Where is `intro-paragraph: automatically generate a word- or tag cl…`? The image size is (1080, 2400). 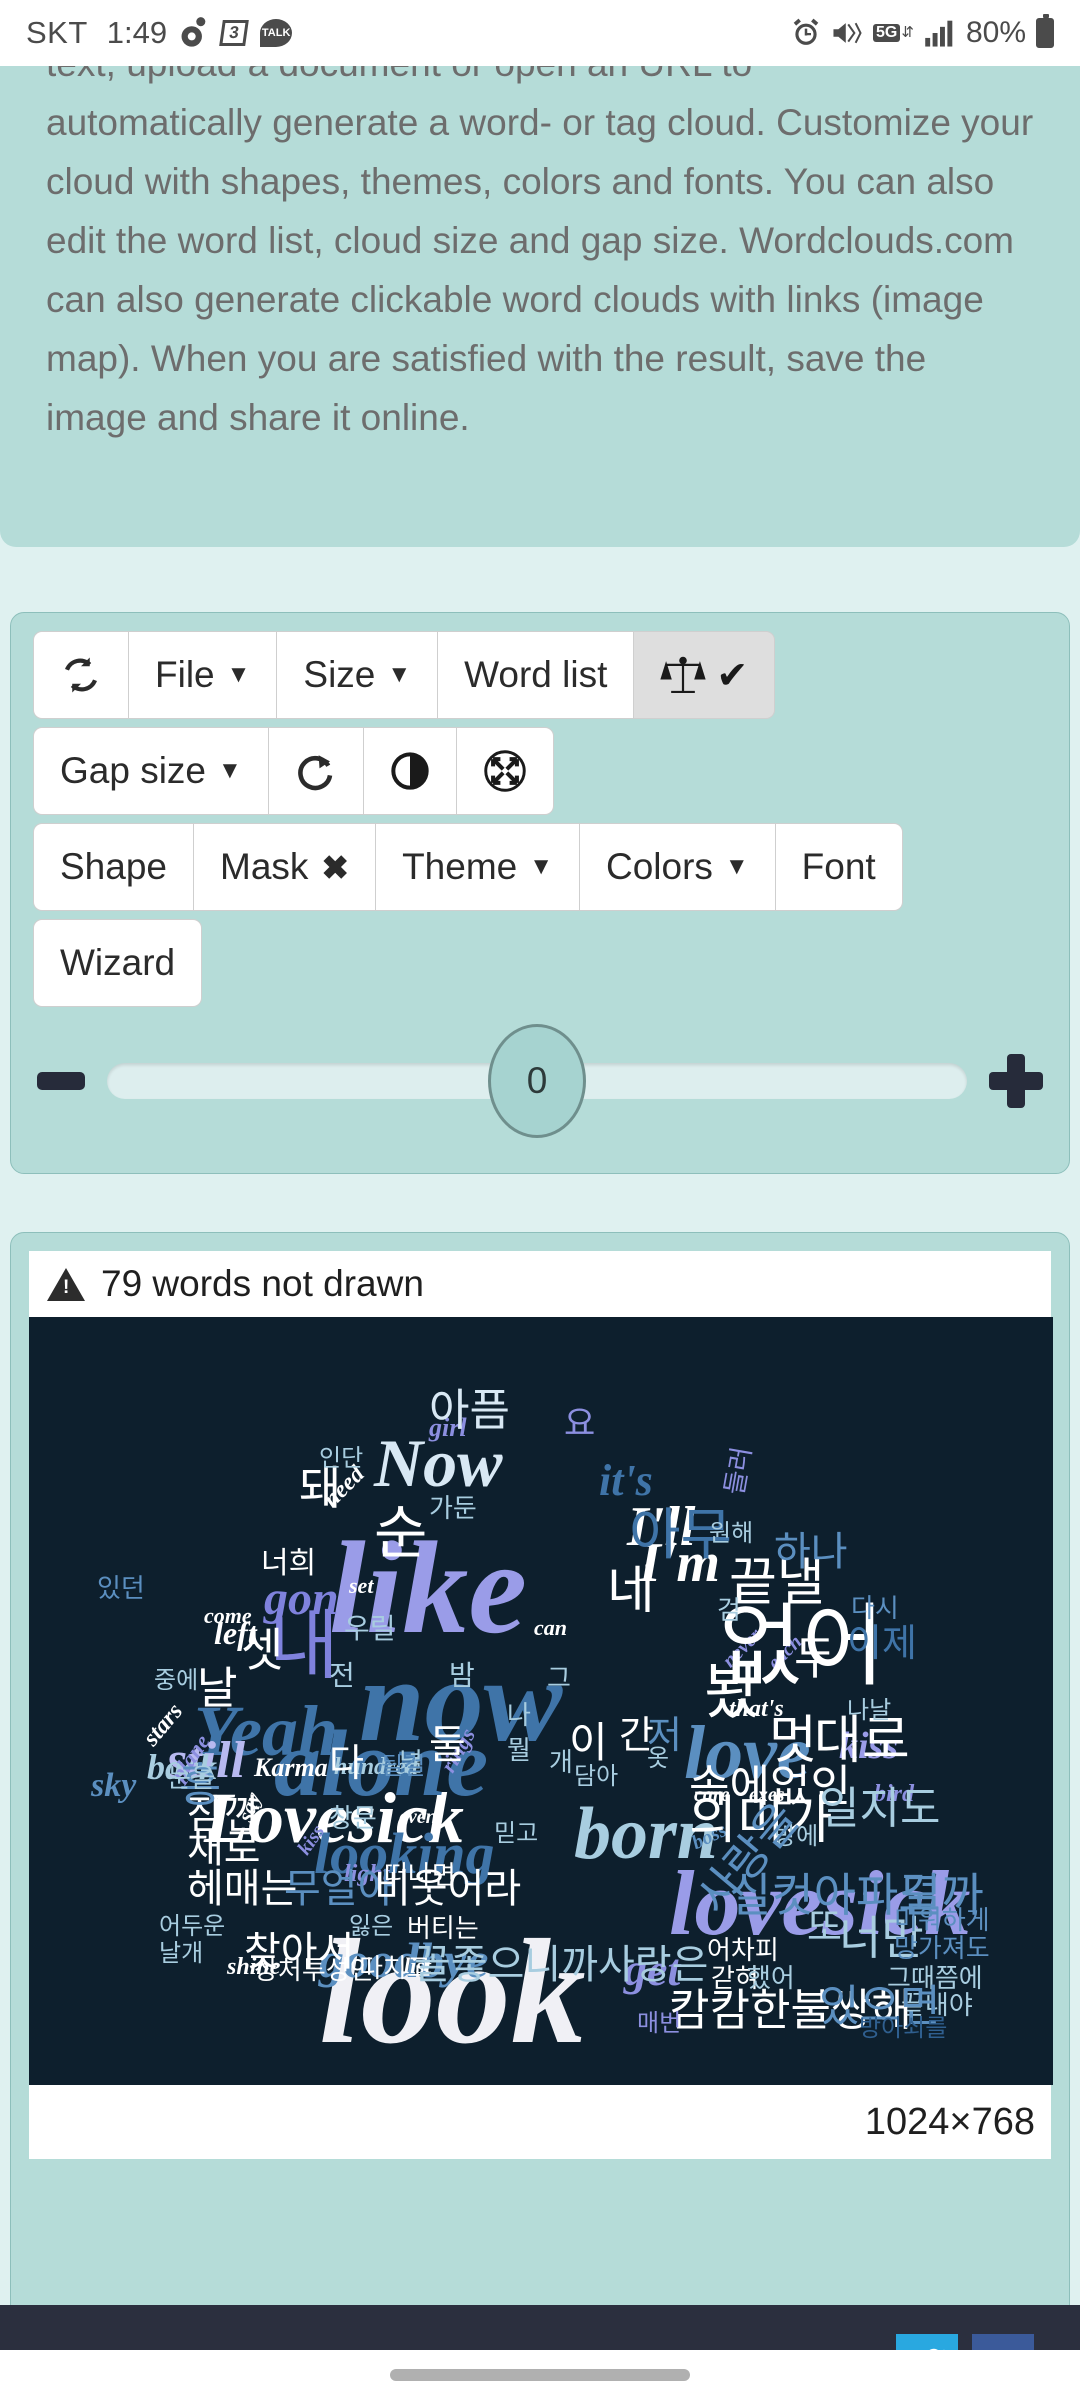 intro-paragraph: automatically generate a word- or tag cl… is located at coordinates (540, 270).